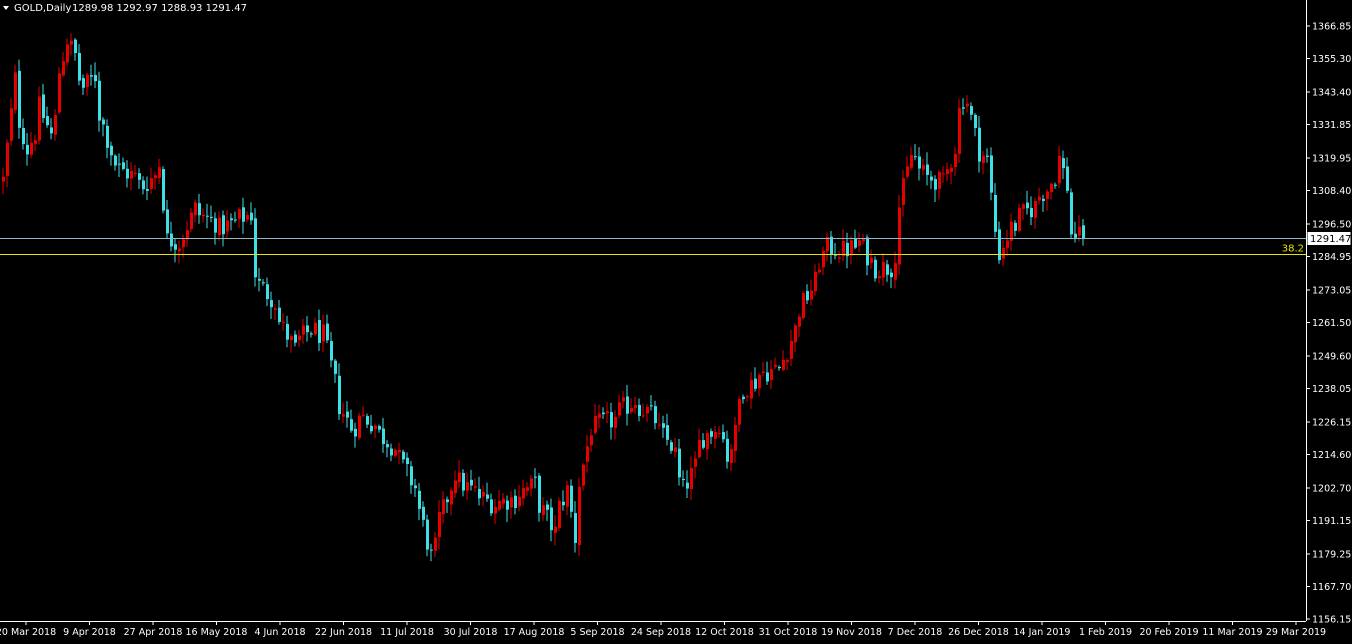  I want to click on time-tick-label: 12 Oct 2018, so click(724, 632).